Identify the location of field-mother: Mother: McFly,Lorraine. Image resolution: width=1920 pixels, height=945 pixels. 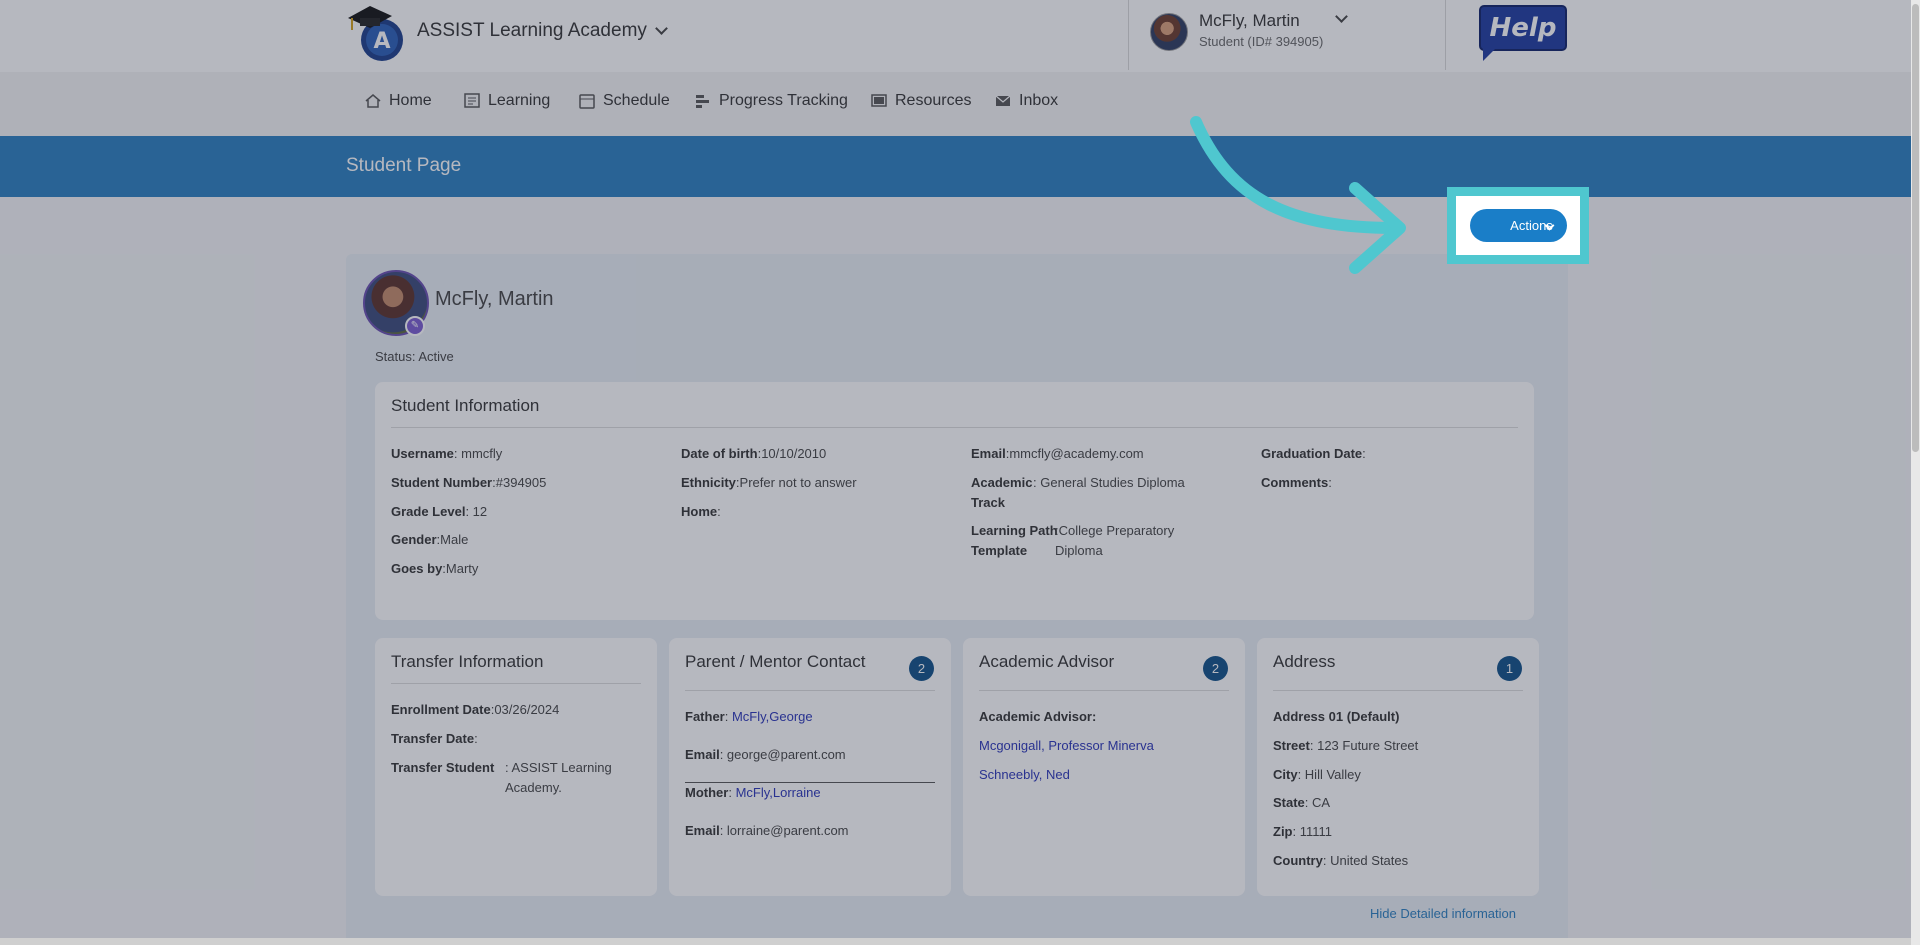
(753, 792).